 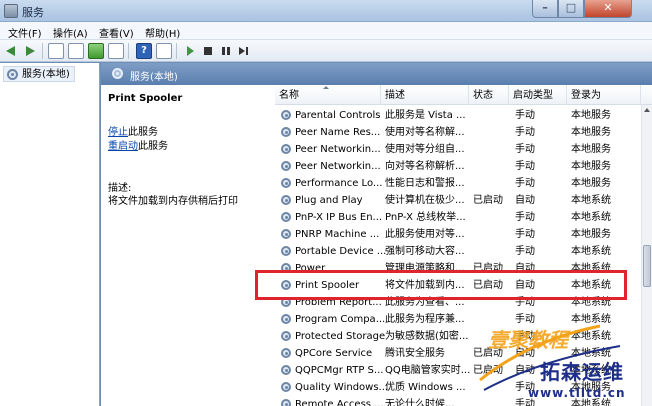 I want to click on tree-item-label: 服务(本地), so click(x=46, y=74).